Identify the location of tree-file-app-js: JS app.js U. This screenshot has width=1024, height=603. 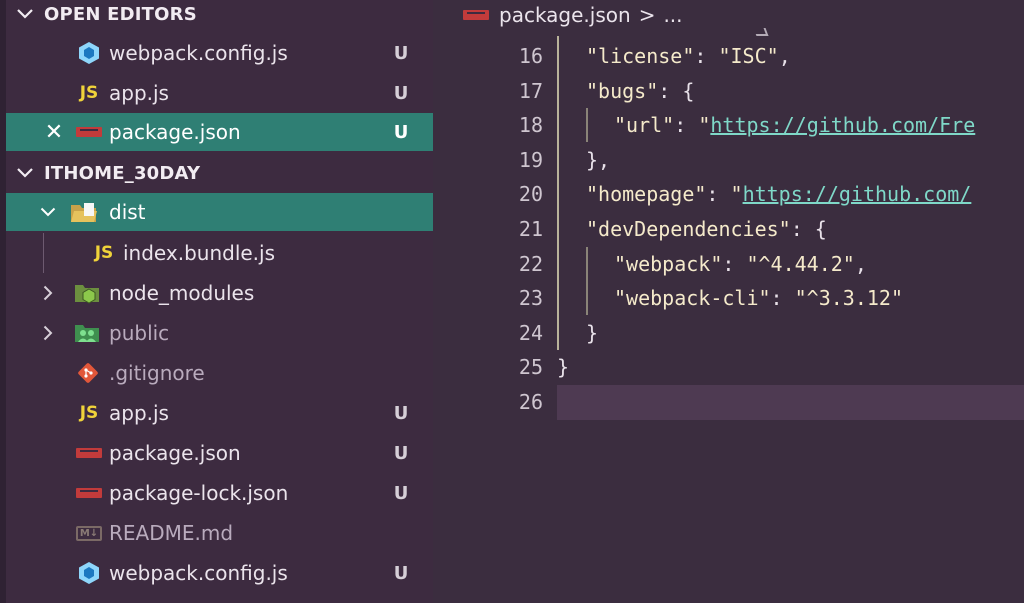
(219, 413).